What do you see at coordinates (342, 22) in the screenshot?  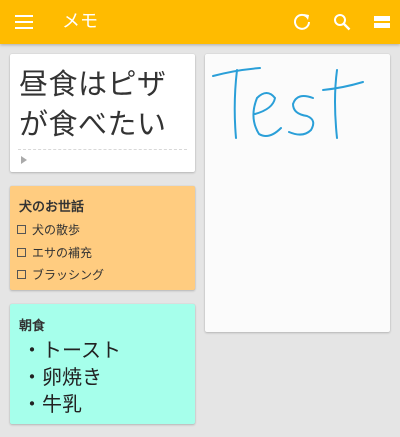 I see `search-icon` at bounding box center [342, 22].